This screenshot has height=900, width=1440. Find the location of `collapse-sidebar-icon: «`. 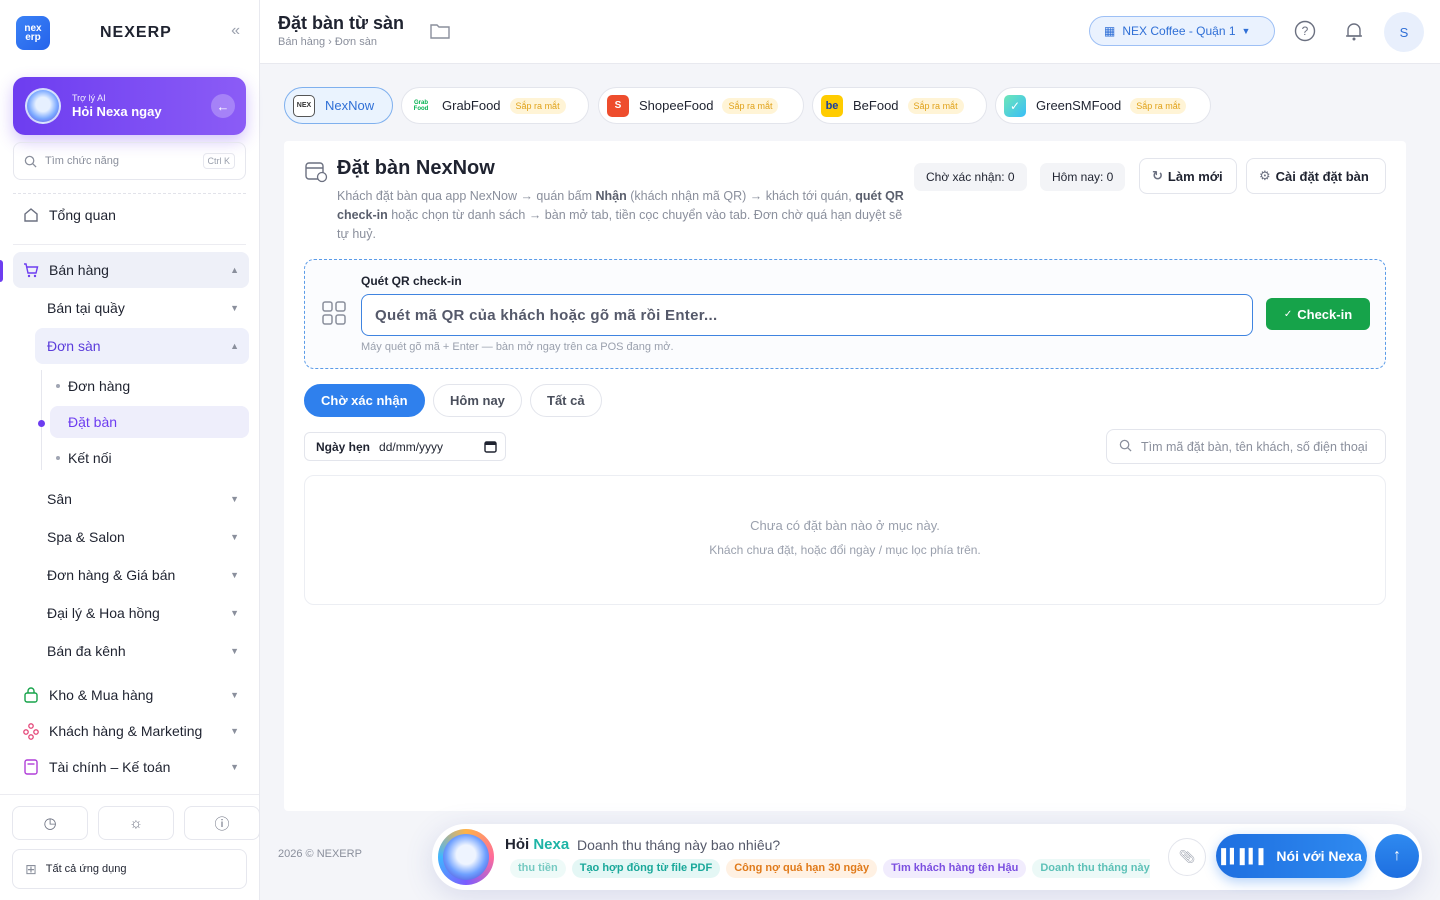

collapse-sidebar-icon: « is located at coordinates (235, 31).